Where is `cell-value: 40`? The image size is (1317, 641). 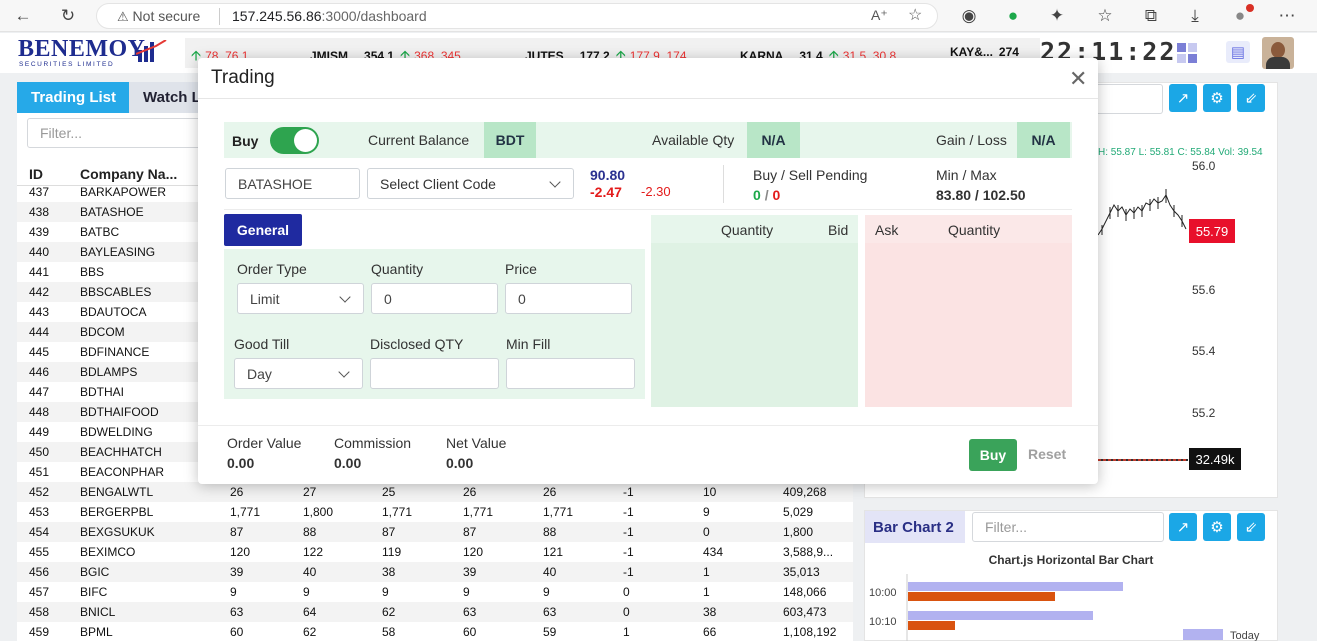
cell-value: 40 is located at coordinates (310, 572).